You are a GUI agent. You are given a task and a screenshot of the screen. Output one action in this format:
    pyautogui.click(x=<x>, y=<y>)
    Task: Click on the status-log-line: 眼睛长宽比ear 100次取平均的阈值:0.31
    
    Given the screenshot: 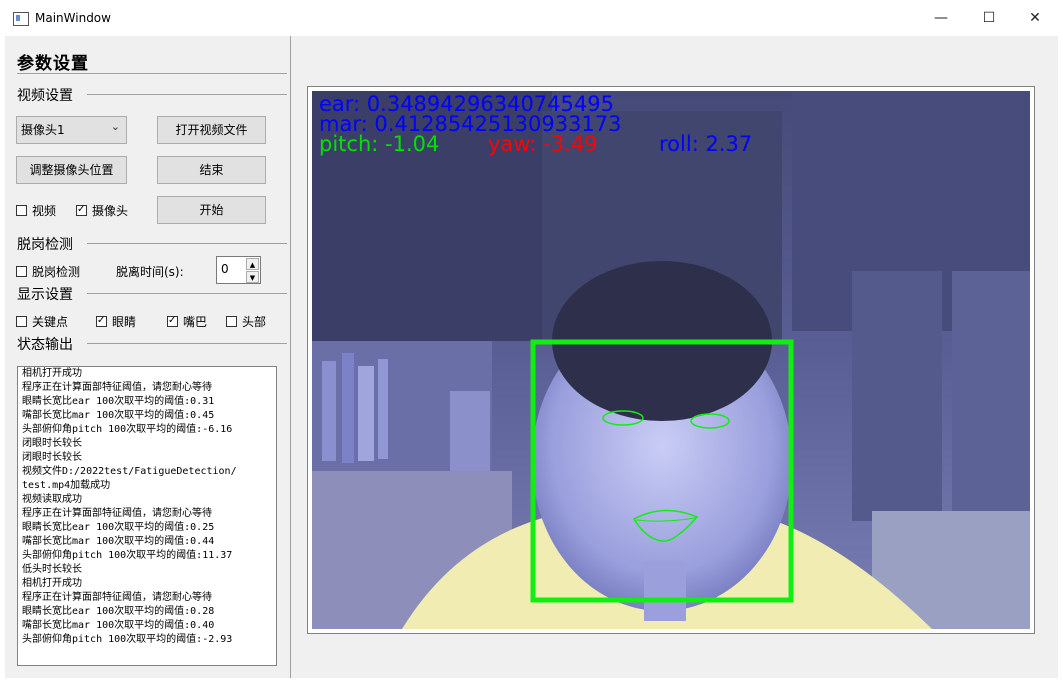 What is the action you would take?
    pyautogui.click(x=118, y=401)
    